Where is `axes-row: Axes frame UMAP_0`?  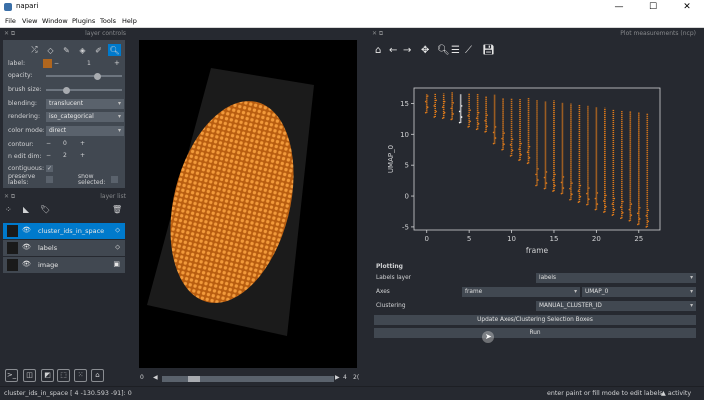
axes-row: Axes frame UMAP_0 is located at coordinates (535, 292).